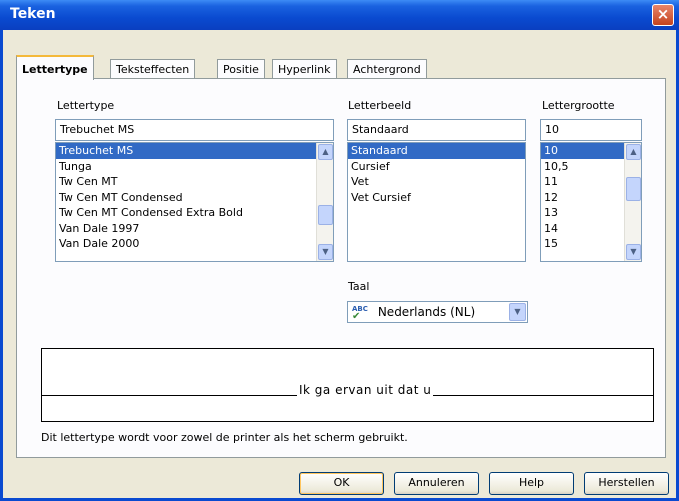  I want to click on style-label: Letterbeeld, so click(380, 105).